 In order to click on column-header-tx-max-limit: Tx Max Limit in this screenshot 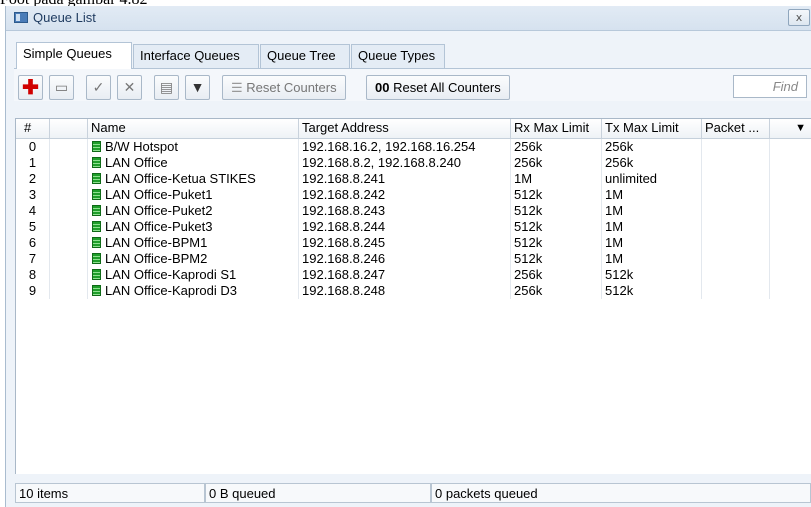, I will do `click(652, 128)`.